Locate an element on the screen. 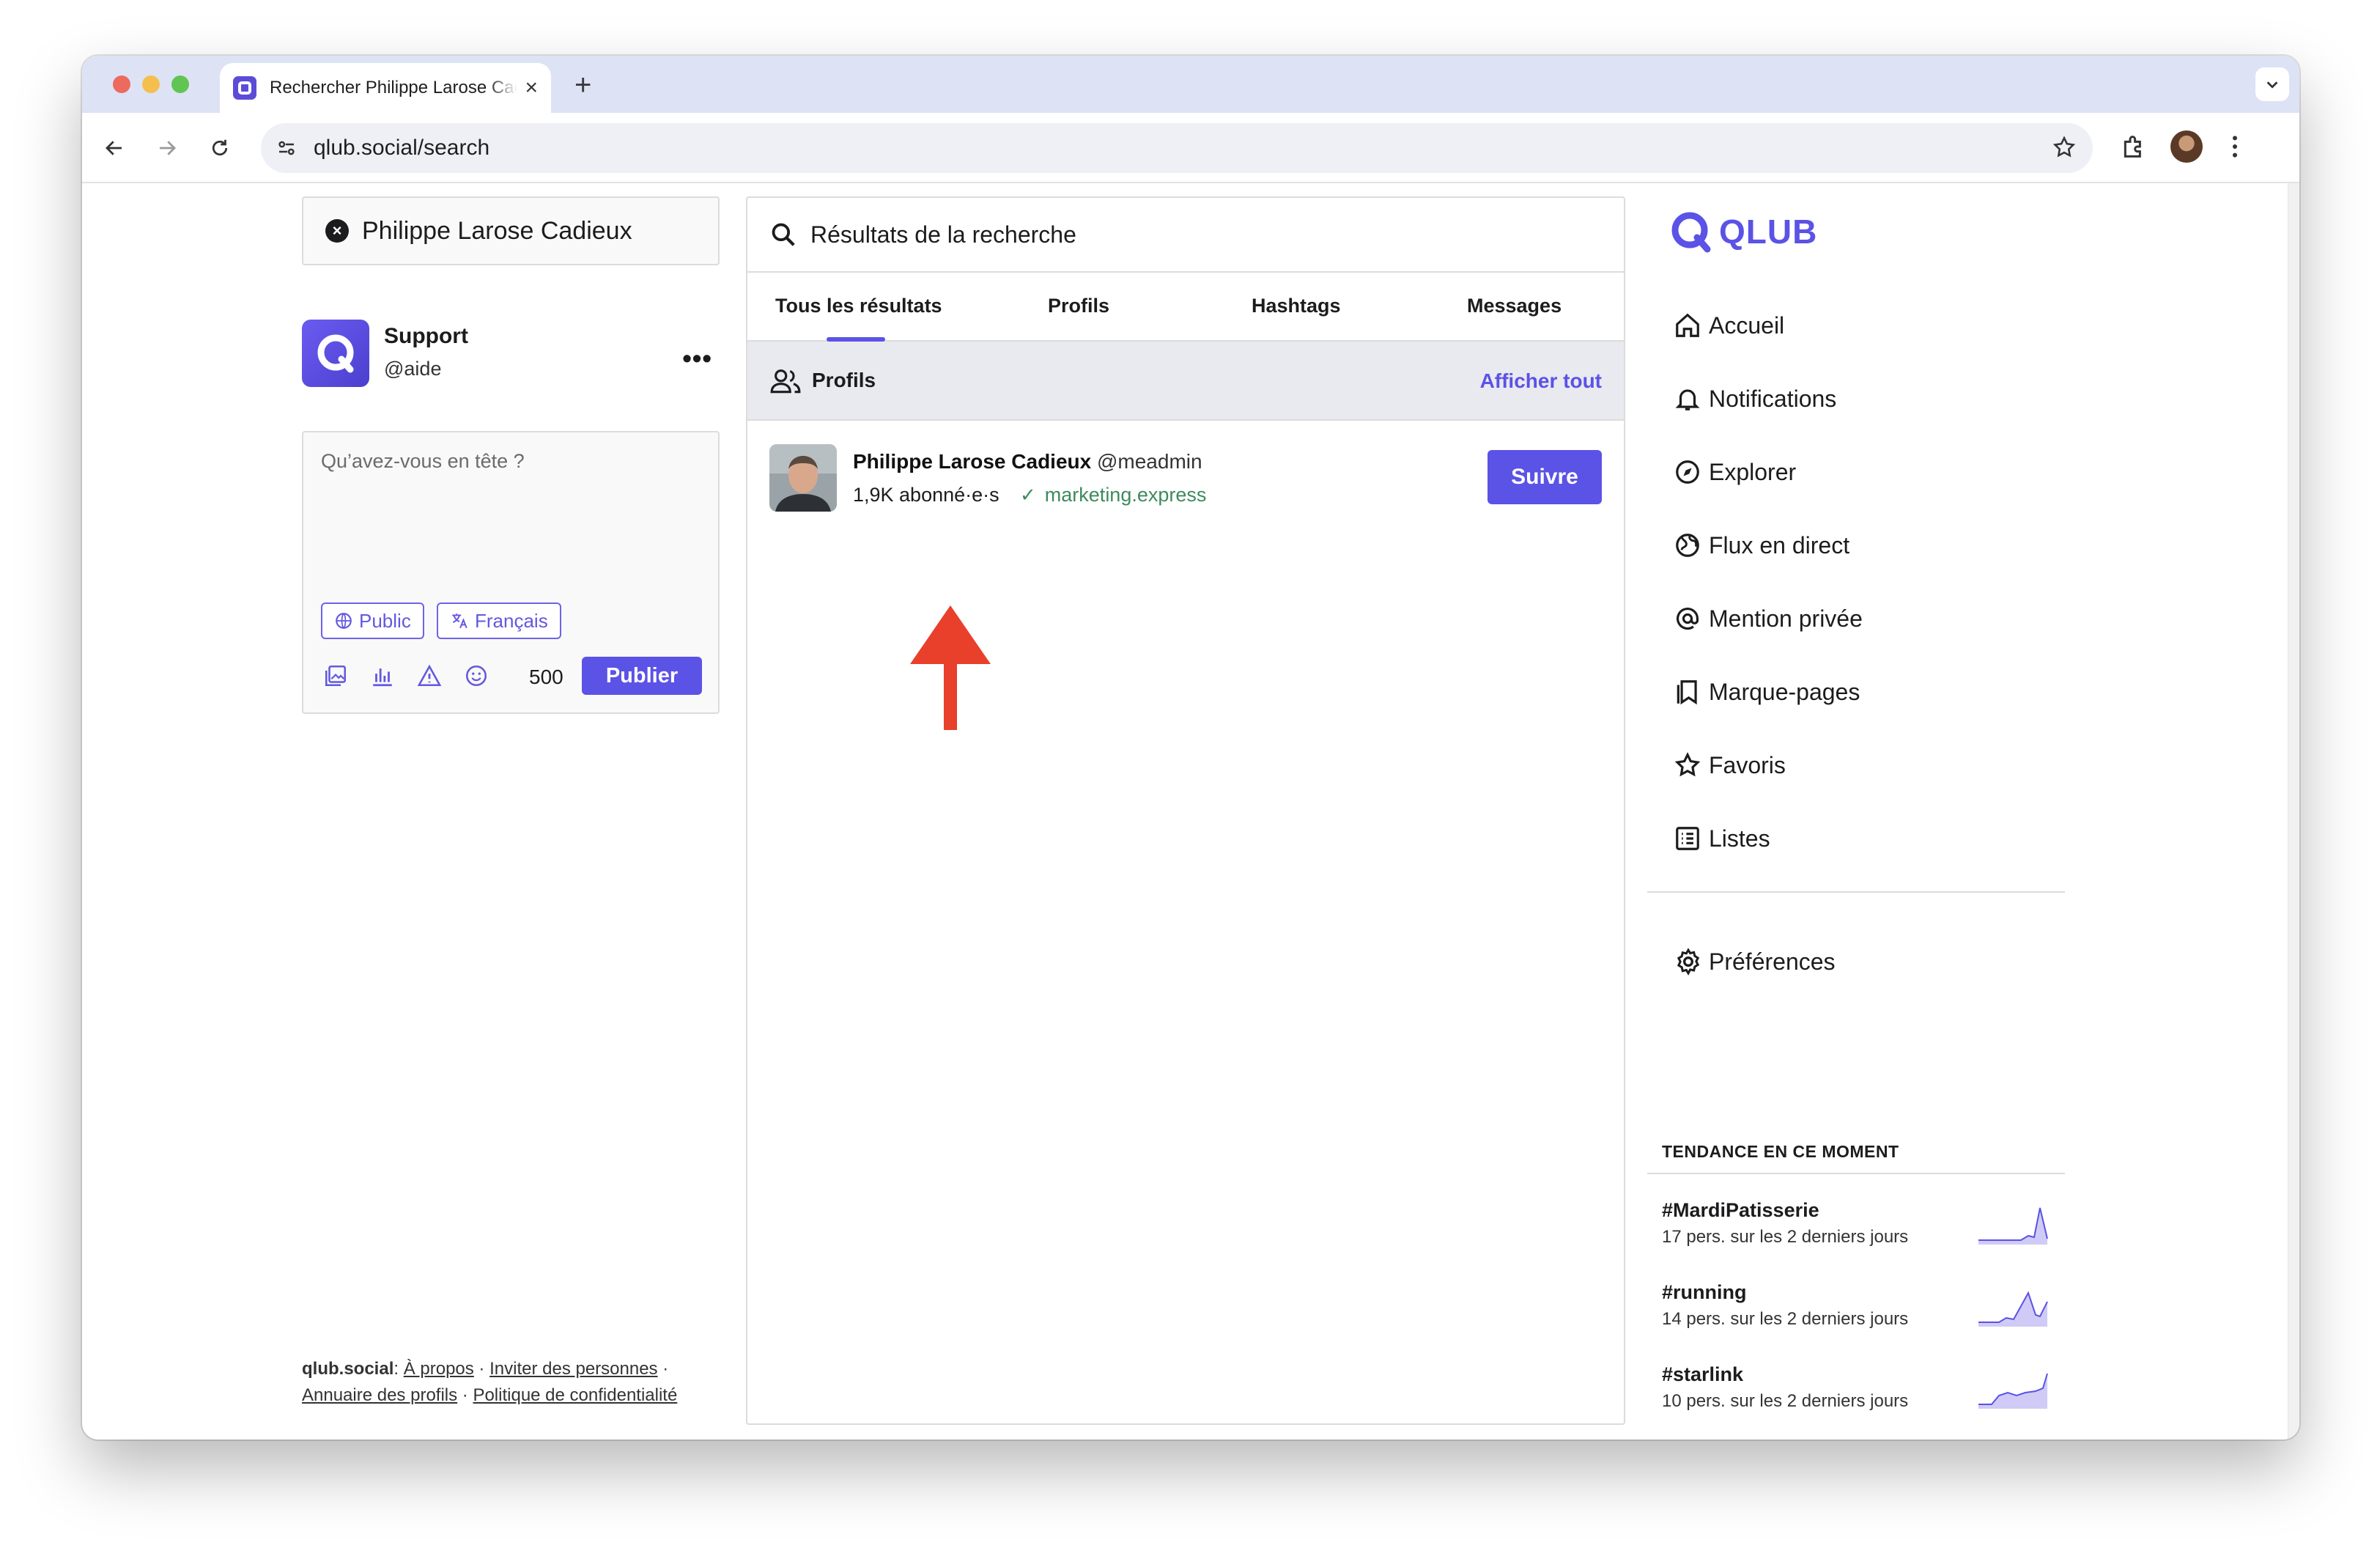 This screenshot has height=1548, width=2380. profiles-section-header: Profils Afficher tout is located at coordinates (1185, 381).